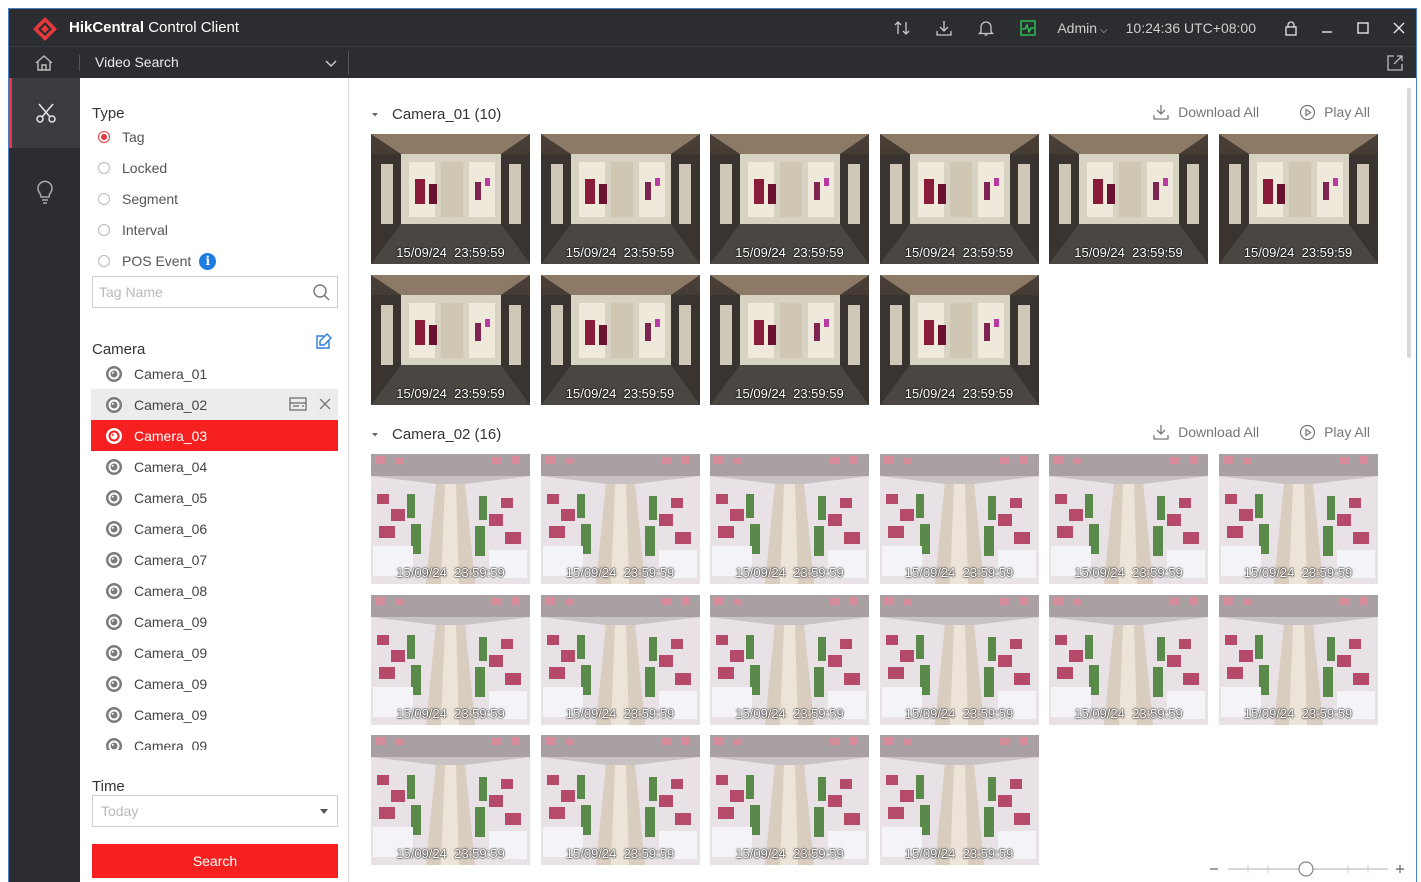 Image resolution: width=1421 pixels, height=882 pixels. I want to click on lightbulb-icon, so click(44, 192).